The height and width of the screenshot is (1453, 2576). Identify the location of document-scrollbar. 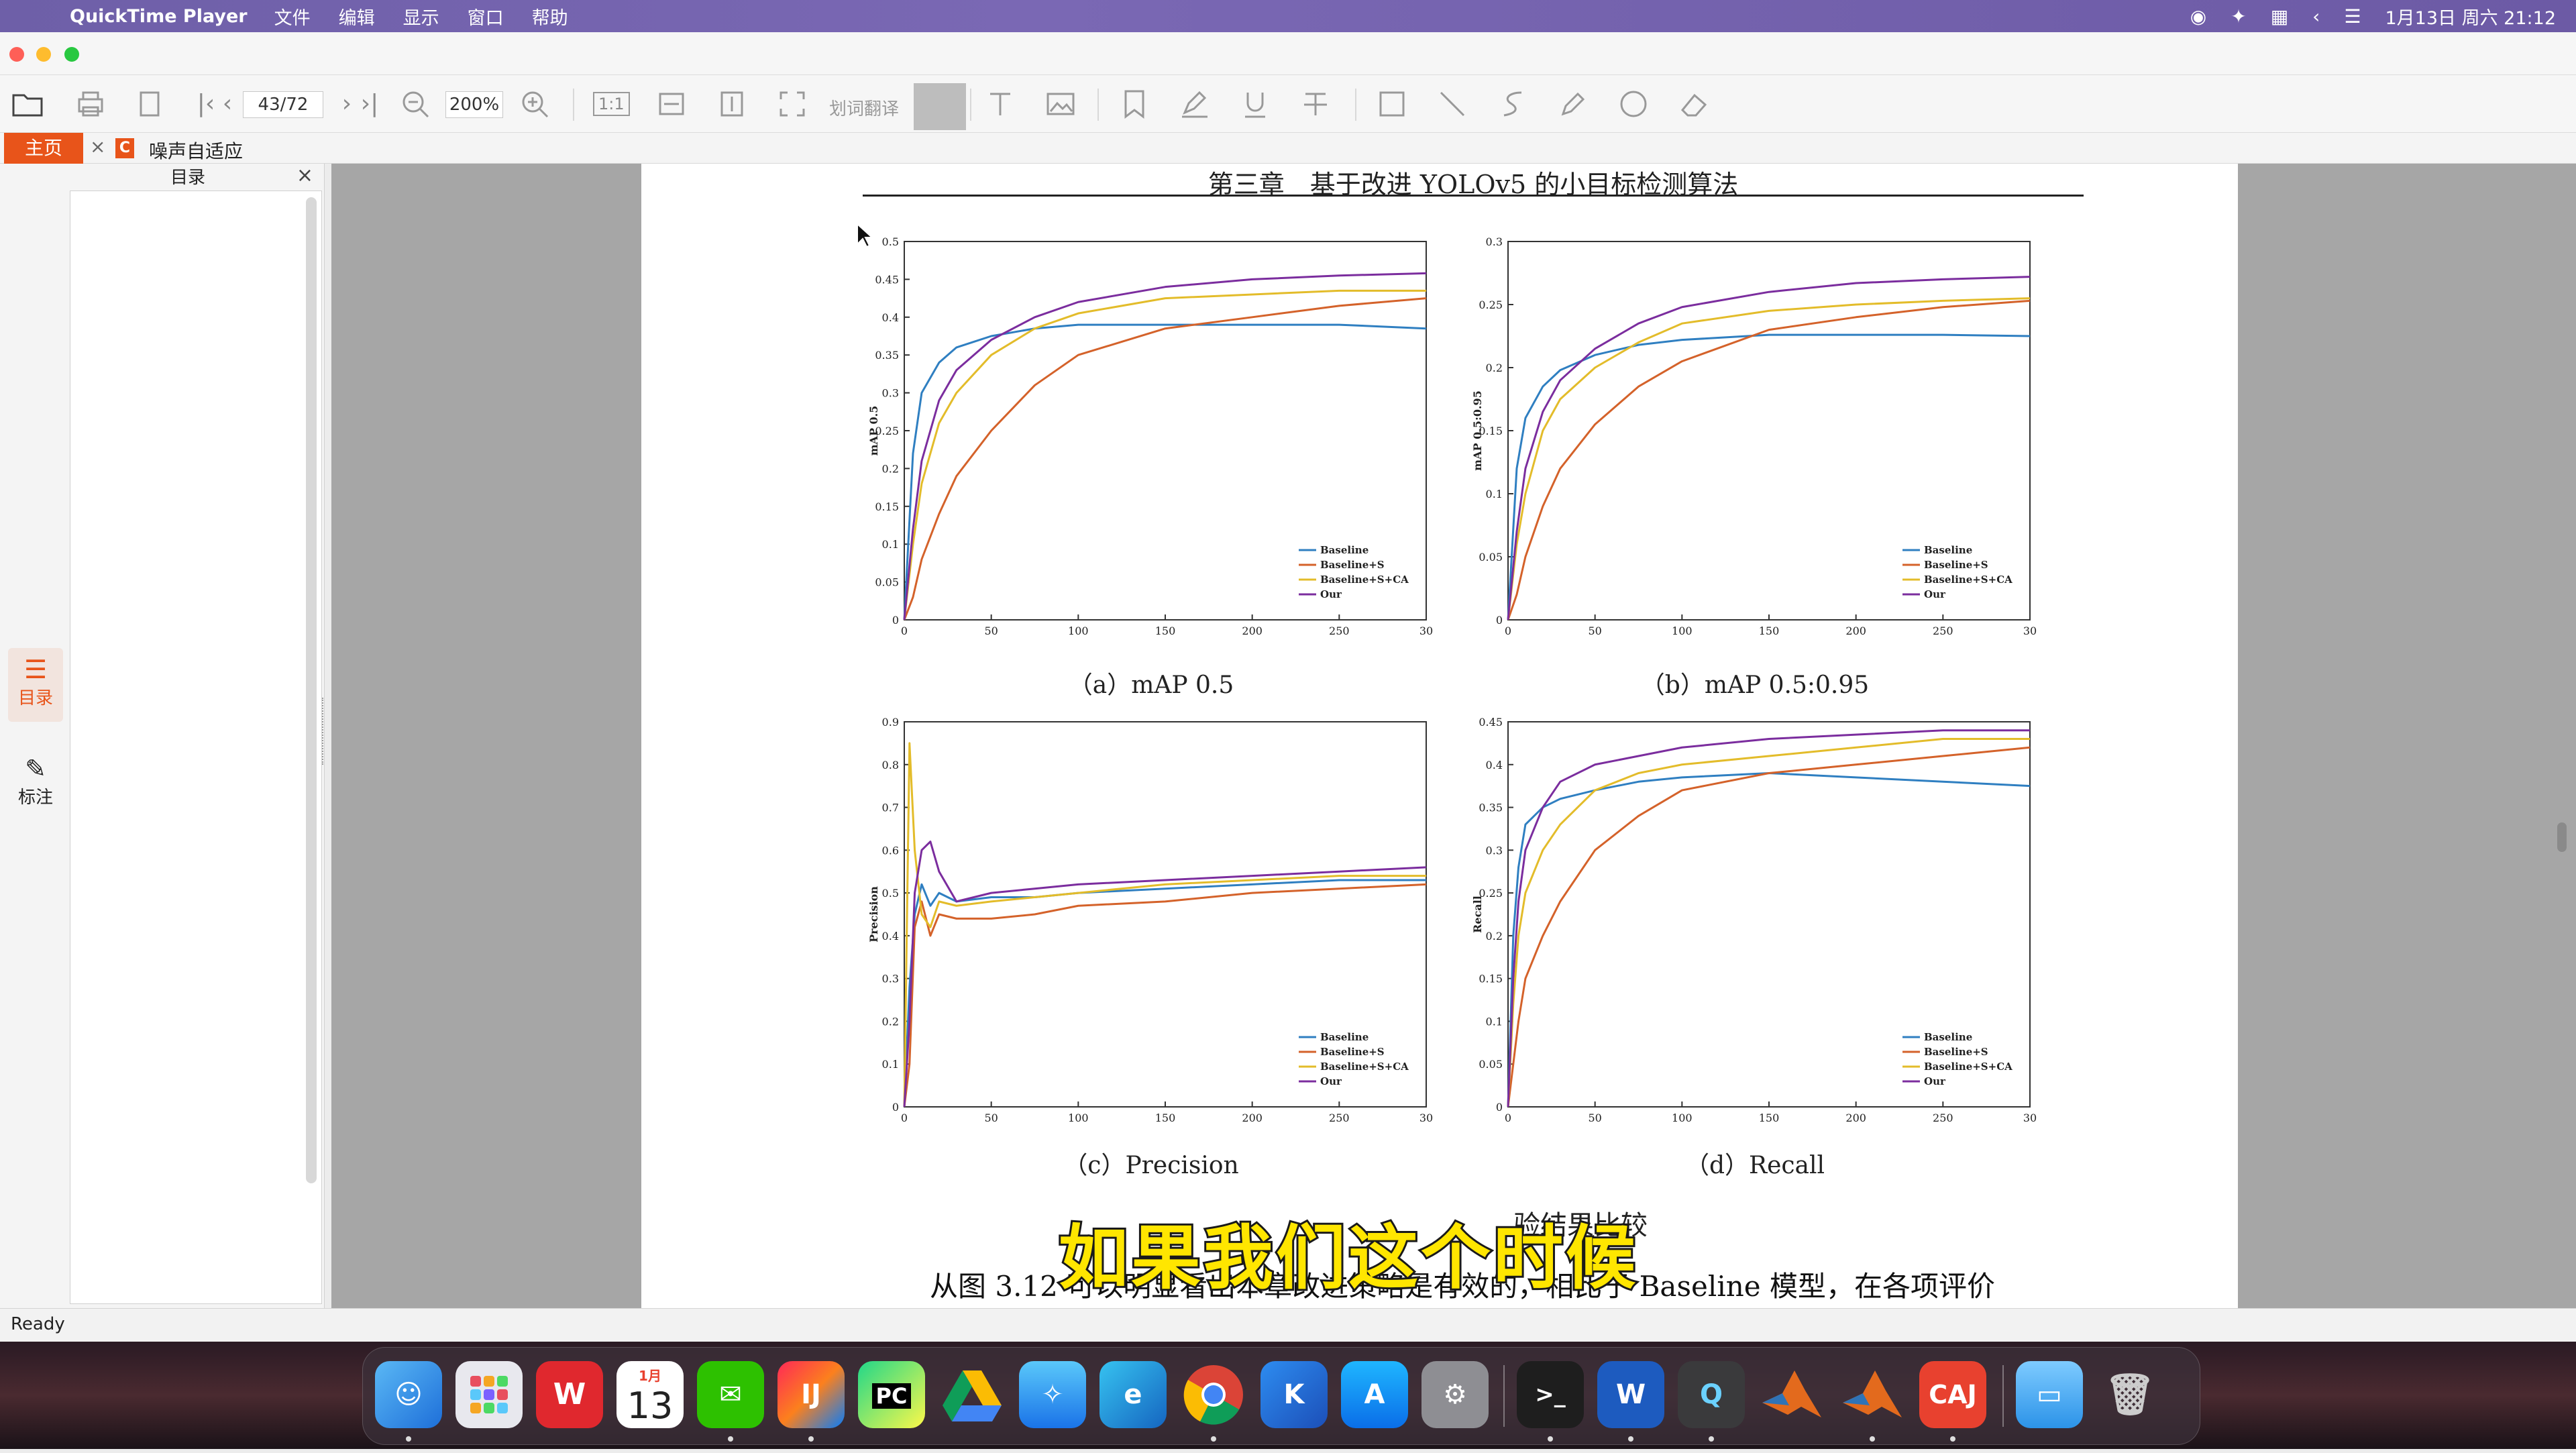
(2562, 837).